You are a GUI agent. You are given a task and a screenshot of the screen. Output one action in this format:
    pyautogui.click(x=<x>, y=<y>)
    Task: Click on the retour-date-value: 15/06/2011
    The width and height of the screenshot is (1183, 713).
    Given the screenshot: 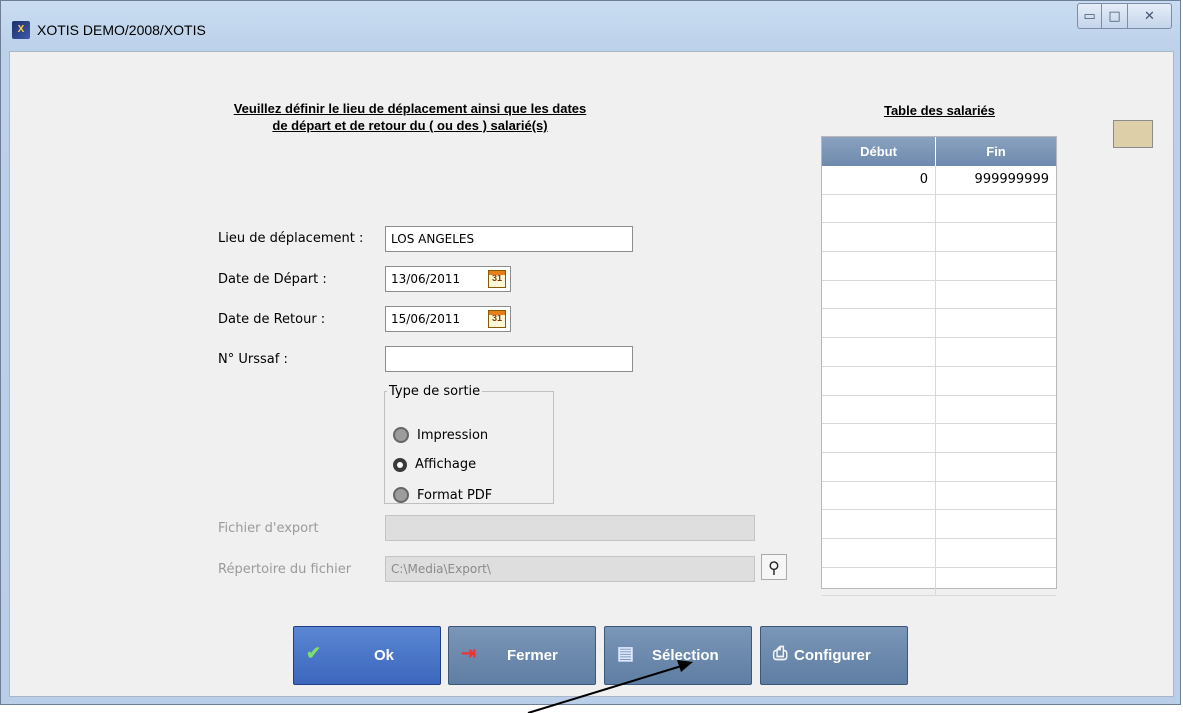 What is the action you would take?
    pyautogui.click(x=426, y=319)
    